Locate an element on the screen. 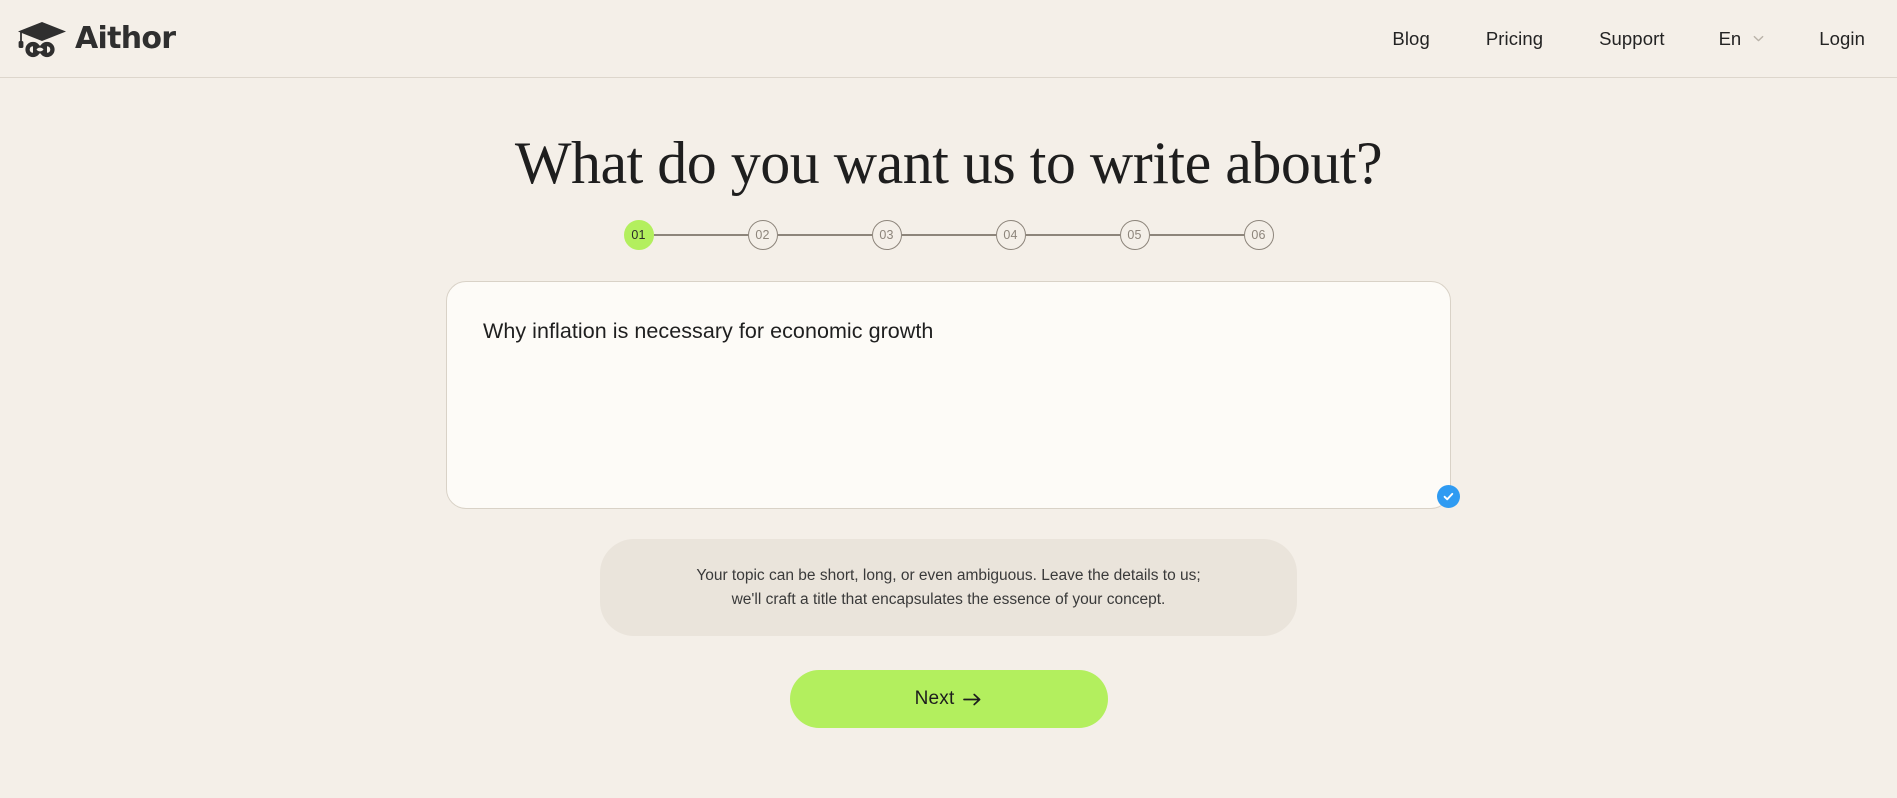 The width and height of the screenshot is (1897, 798). next-button-label: Next is located at coordinates (934, 699).